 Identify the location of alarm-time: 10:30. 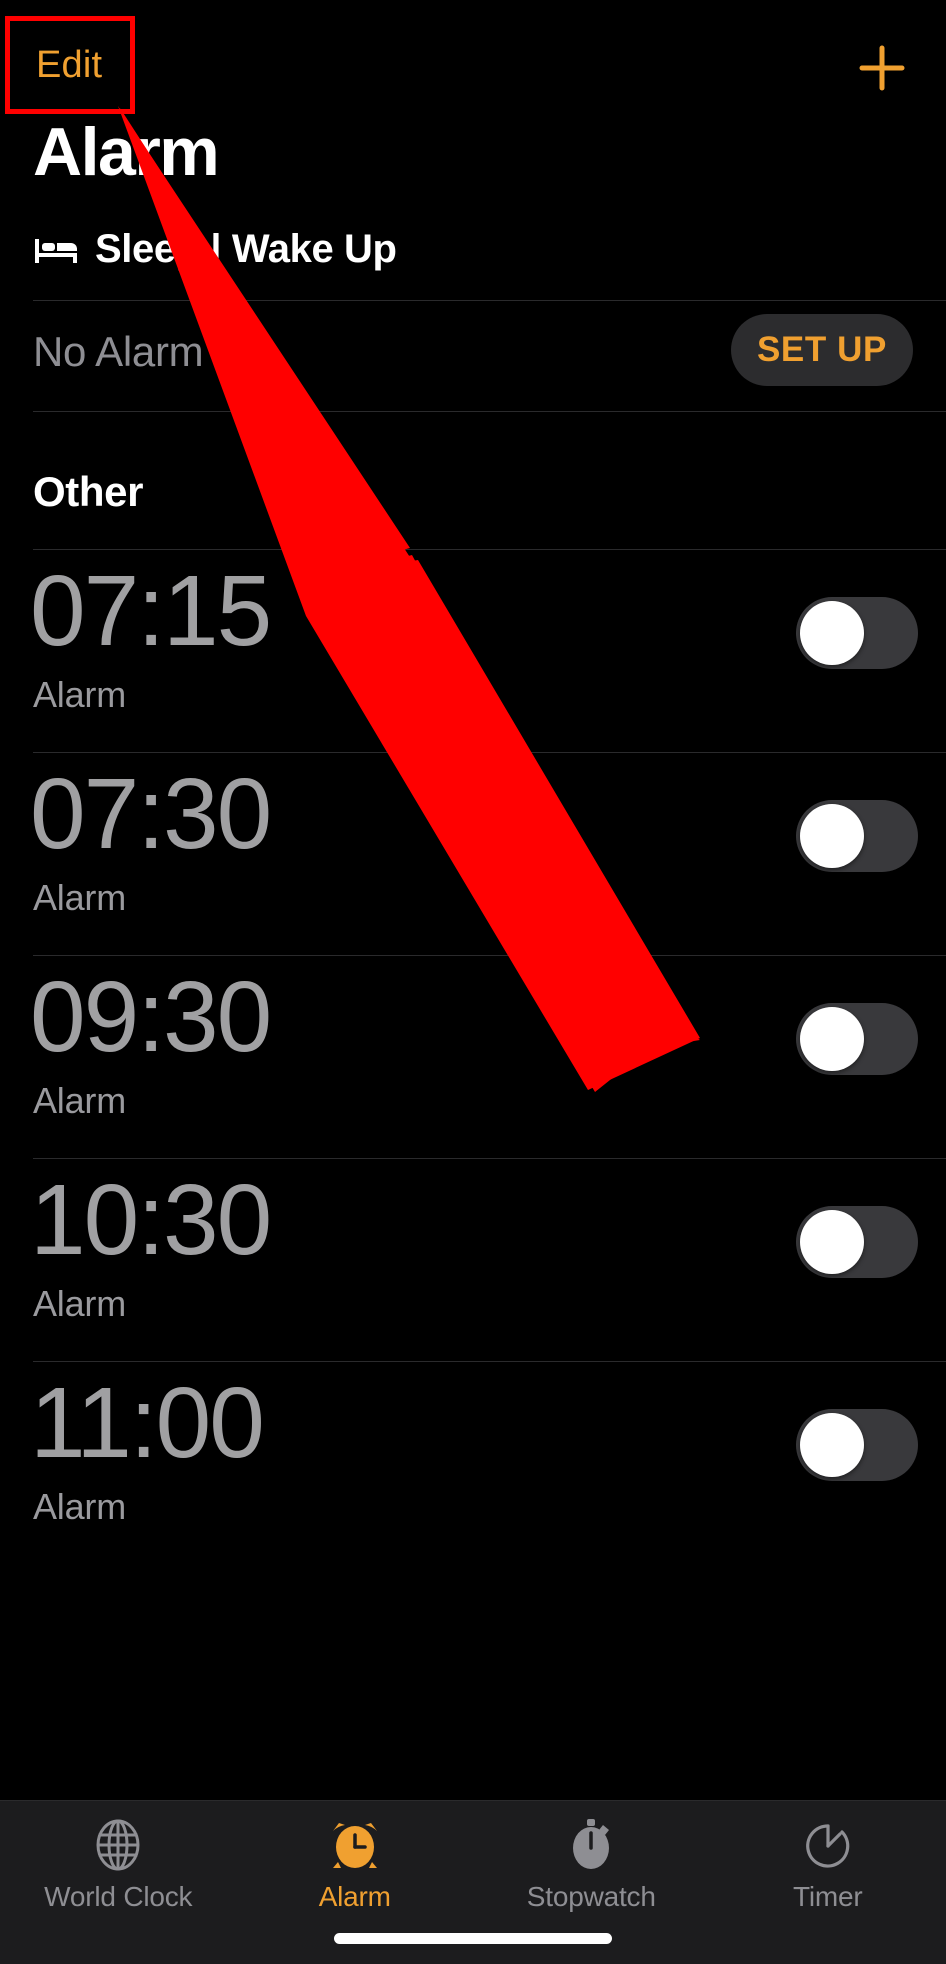
(151, 1220).